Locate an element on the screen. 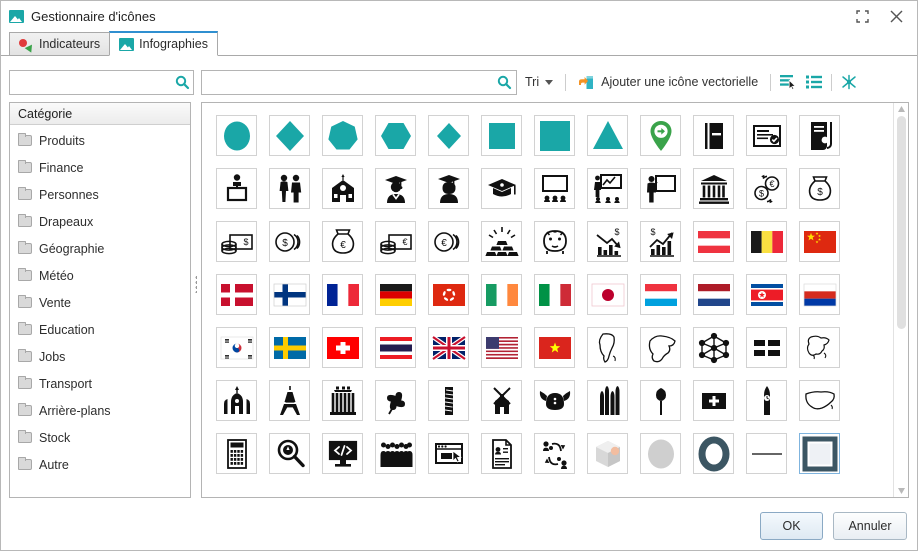 This screenshot has width=918, height=551. icon-cell-classroom-board is located at coordinates (554, 188).